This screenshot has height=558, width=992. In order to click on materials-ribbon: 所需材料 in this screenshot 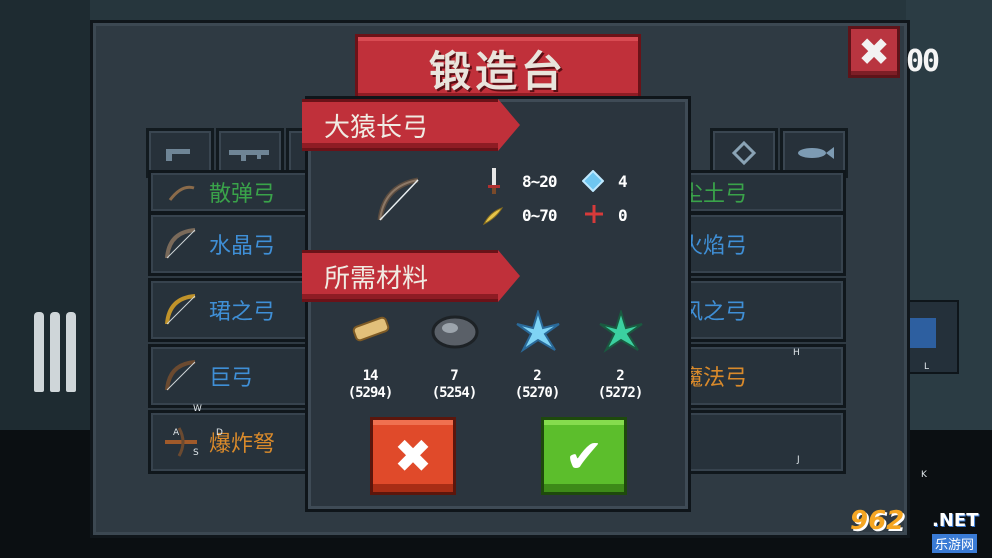, I will do `click(411, 276)`.